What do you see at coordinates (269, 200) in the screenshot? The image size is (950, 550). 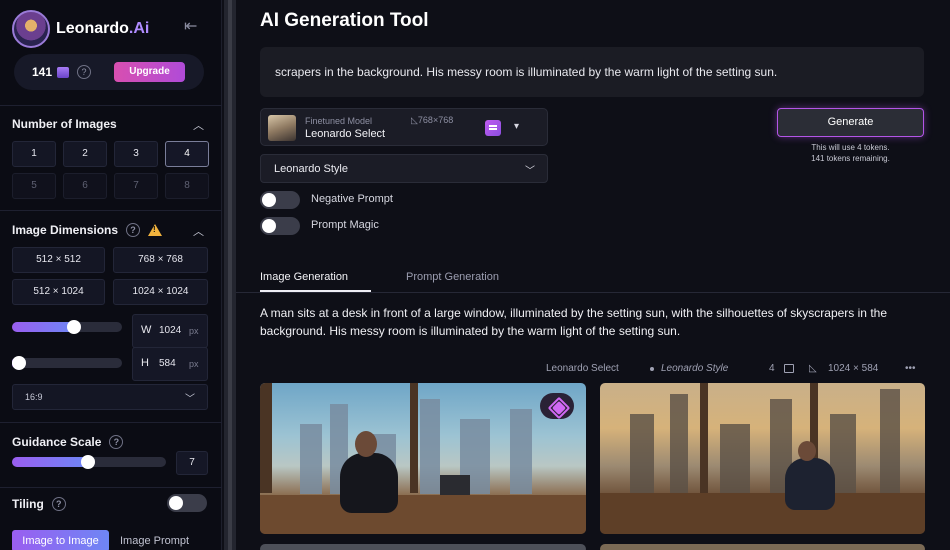 I see `toggle-knob` at bounding box center [269, 200].